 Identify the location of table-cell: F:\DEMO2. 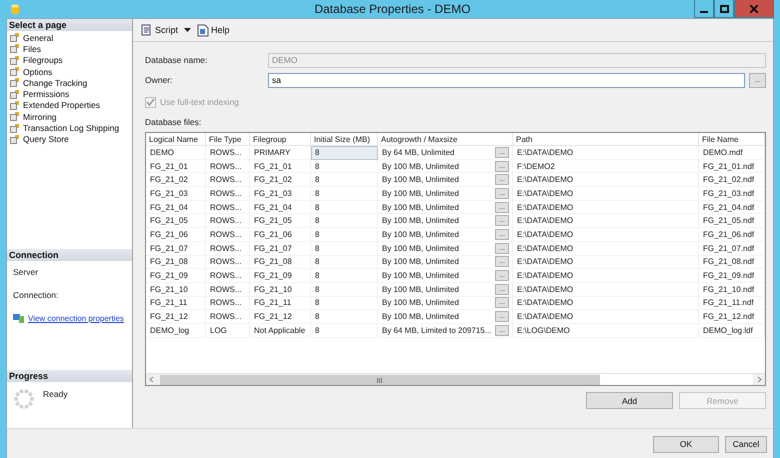
(606, 167).